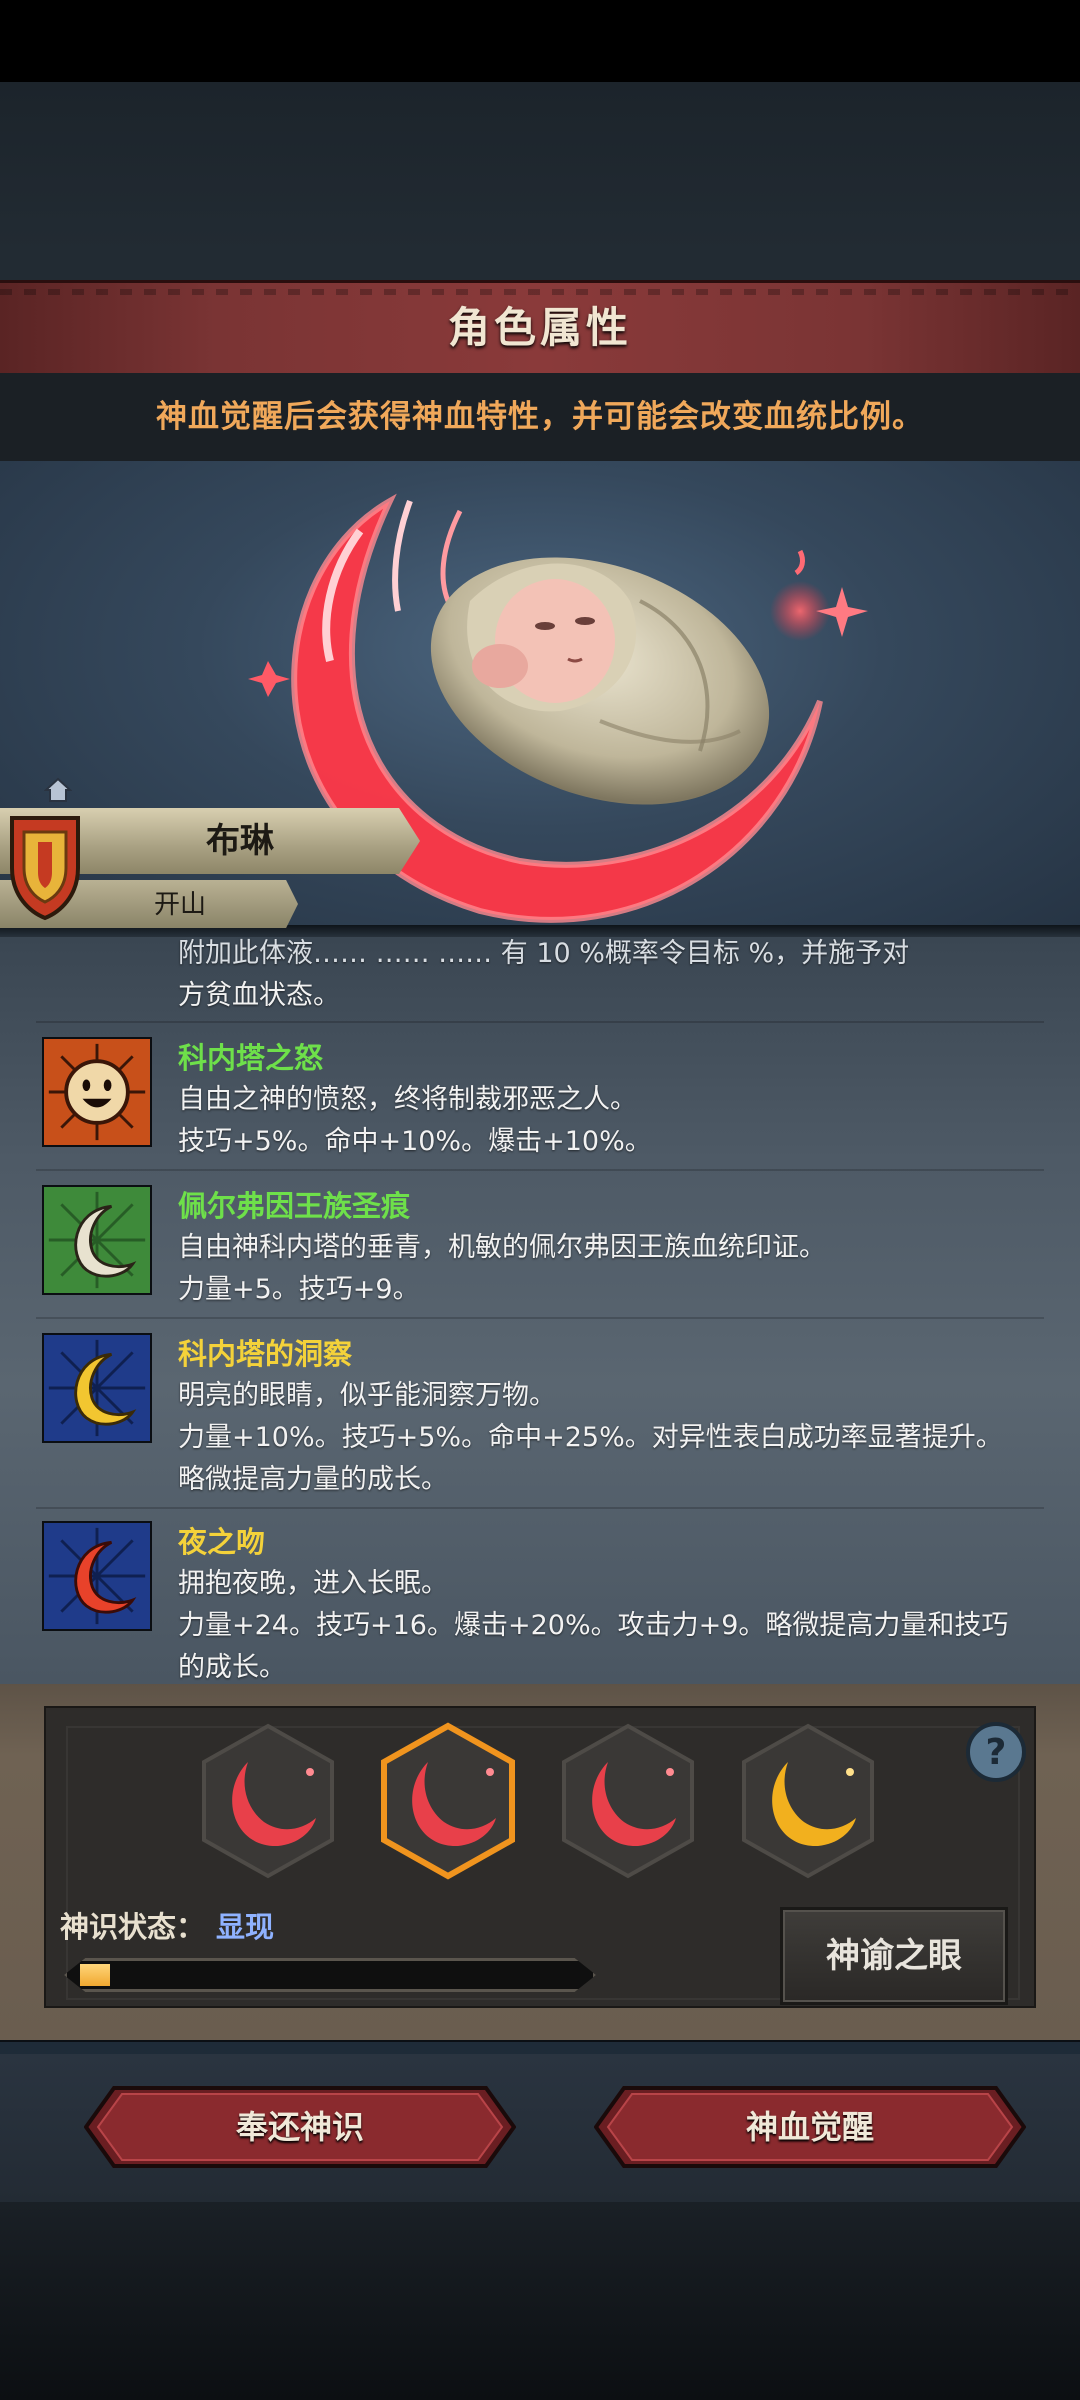 The height and width of the screenshot is (2400, 1080). I want to click on trait-effect: 技巧+5%。命中+10%。爆击+10%。, so click(415, 1141).